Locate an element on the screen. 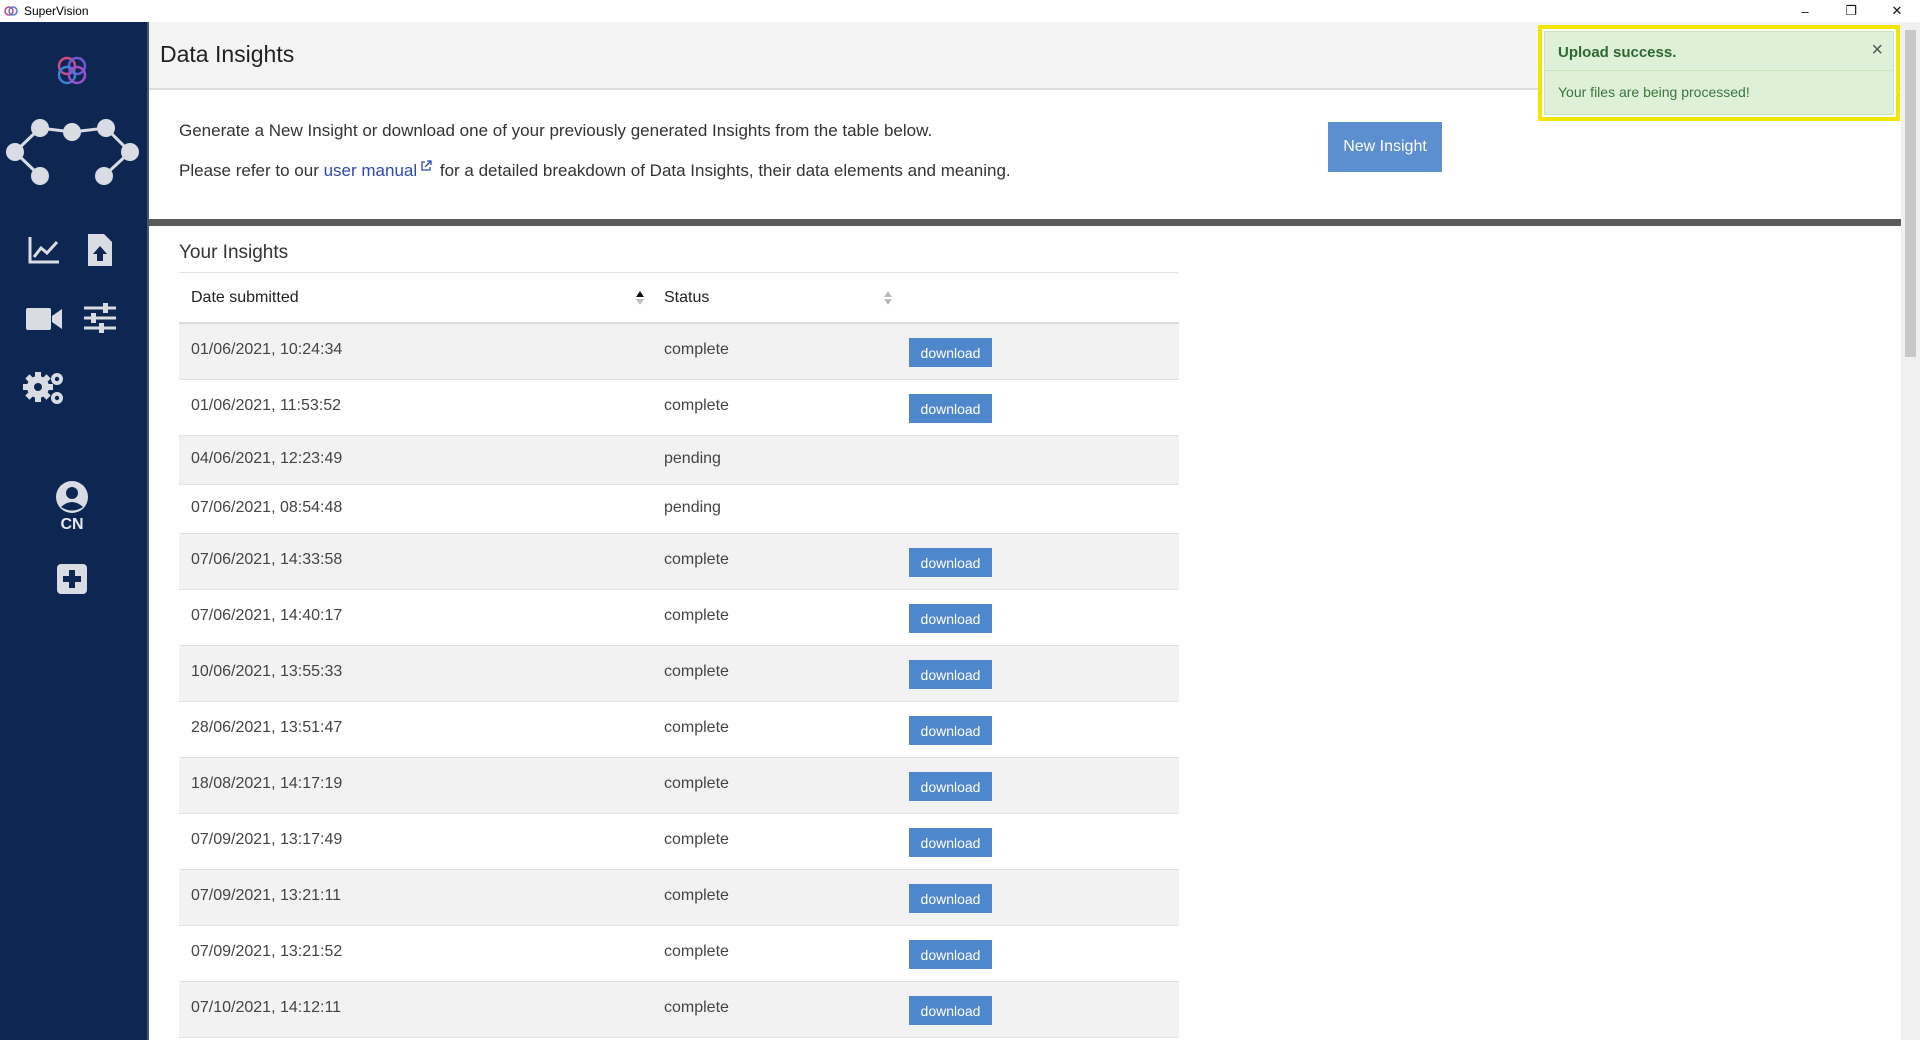 This screenshot has width=1920, height=1040. insights-section-title: Your Insights is located at coordinates (234, 252).